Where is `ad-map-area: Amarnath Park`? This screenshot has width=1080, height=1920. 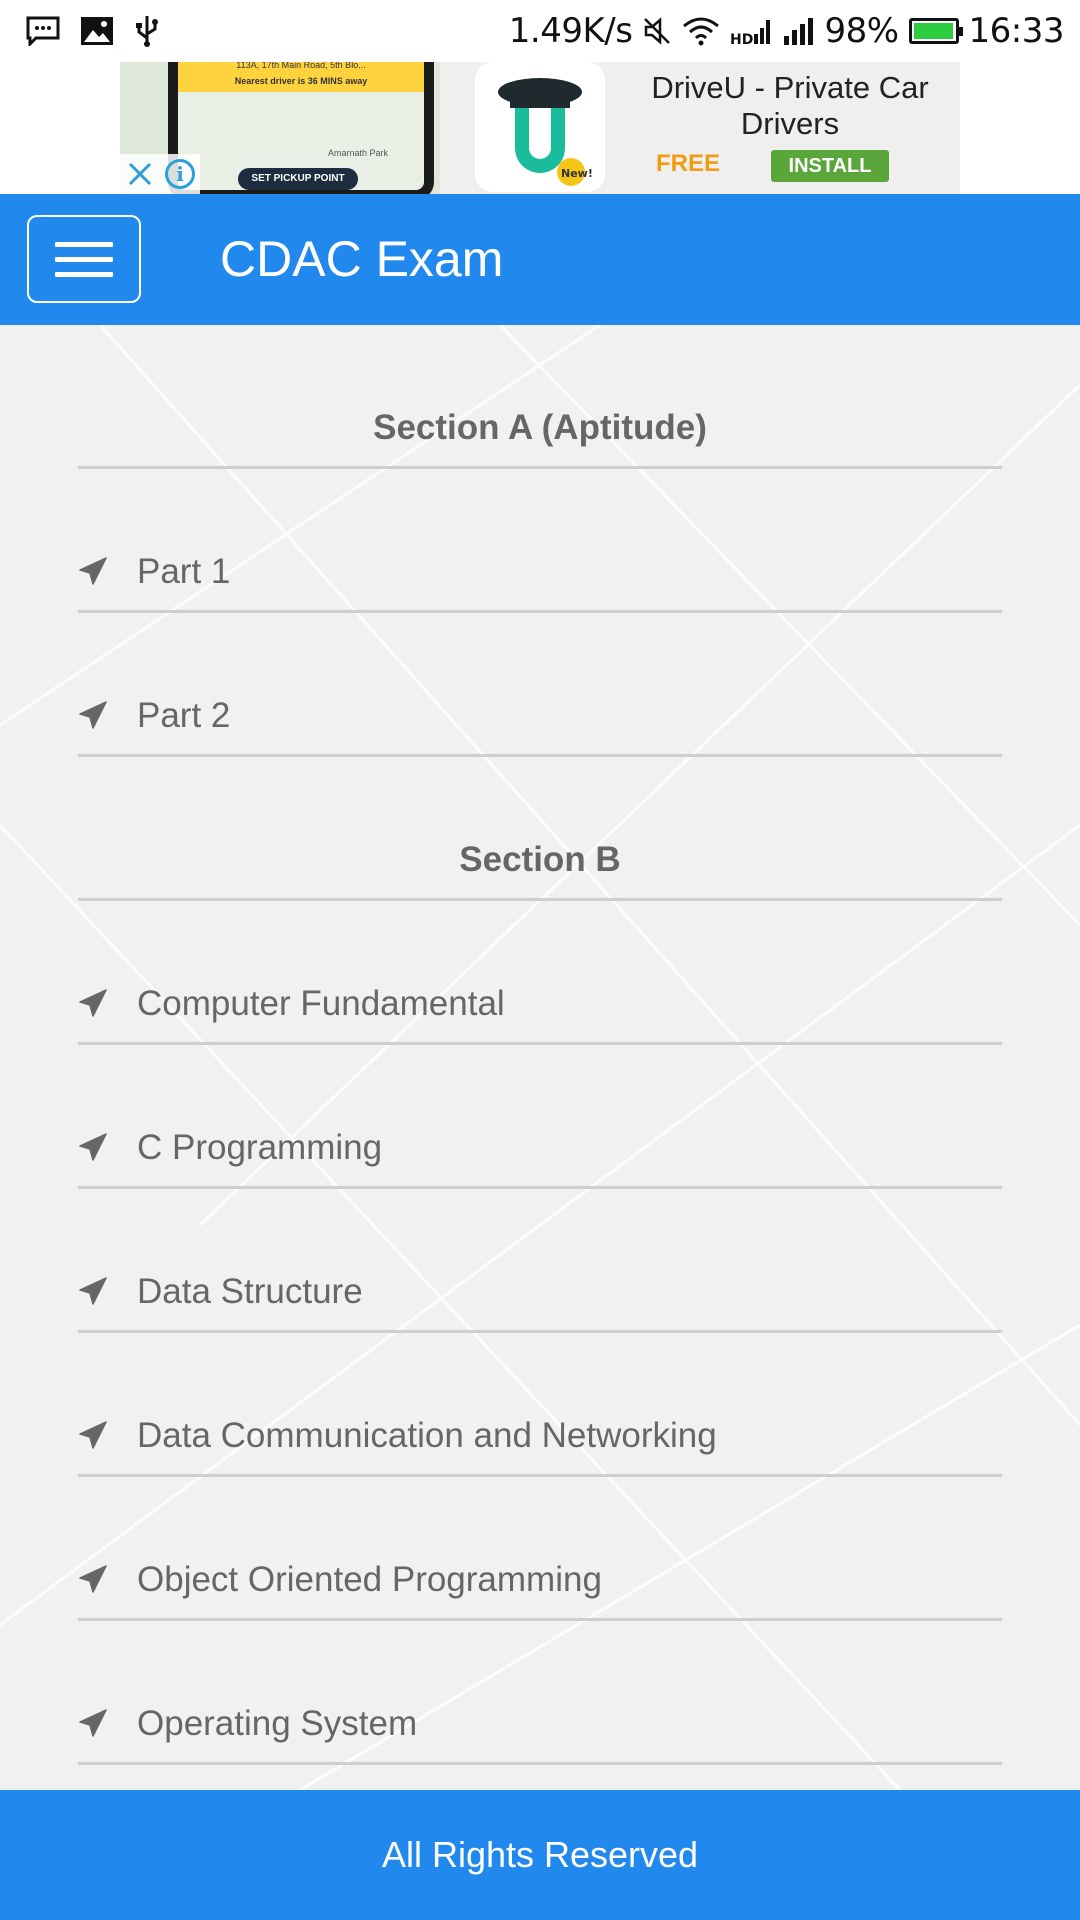
ad-map-area: Amarnath Park is located at coordinates (358, 153).